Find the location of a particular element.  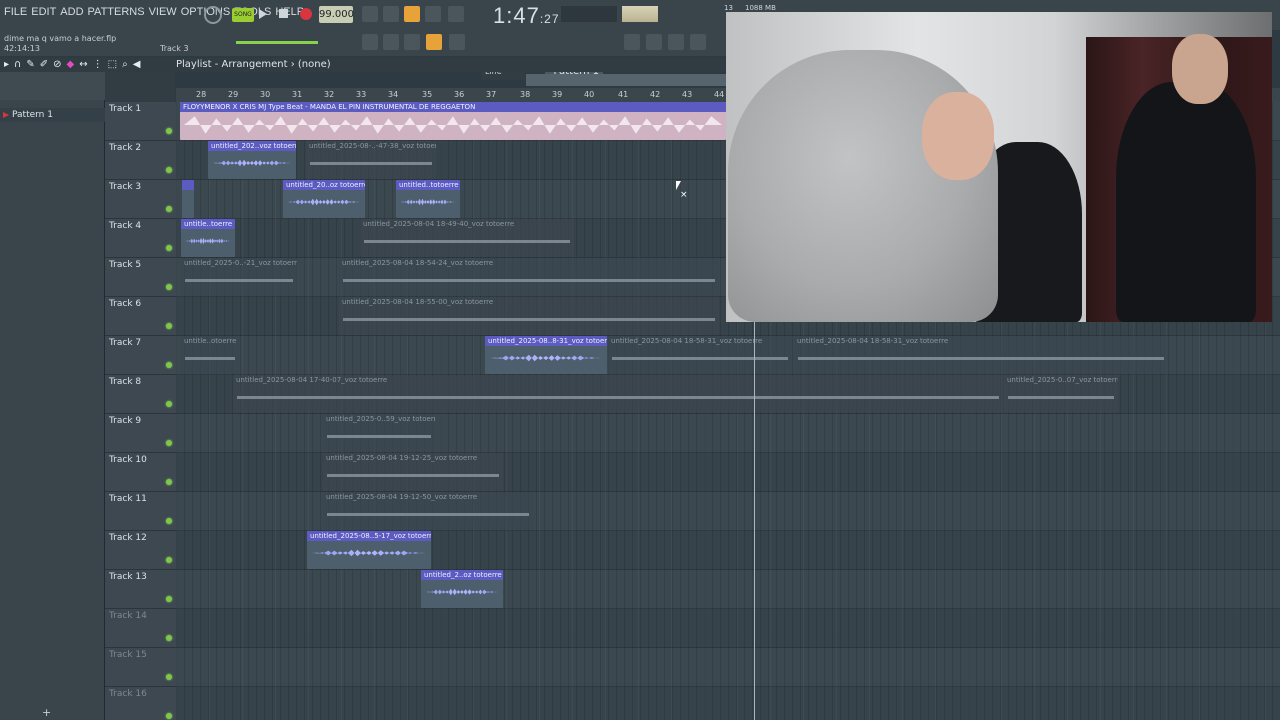

track-header: Track 8 is located at coordinates (140, 394).